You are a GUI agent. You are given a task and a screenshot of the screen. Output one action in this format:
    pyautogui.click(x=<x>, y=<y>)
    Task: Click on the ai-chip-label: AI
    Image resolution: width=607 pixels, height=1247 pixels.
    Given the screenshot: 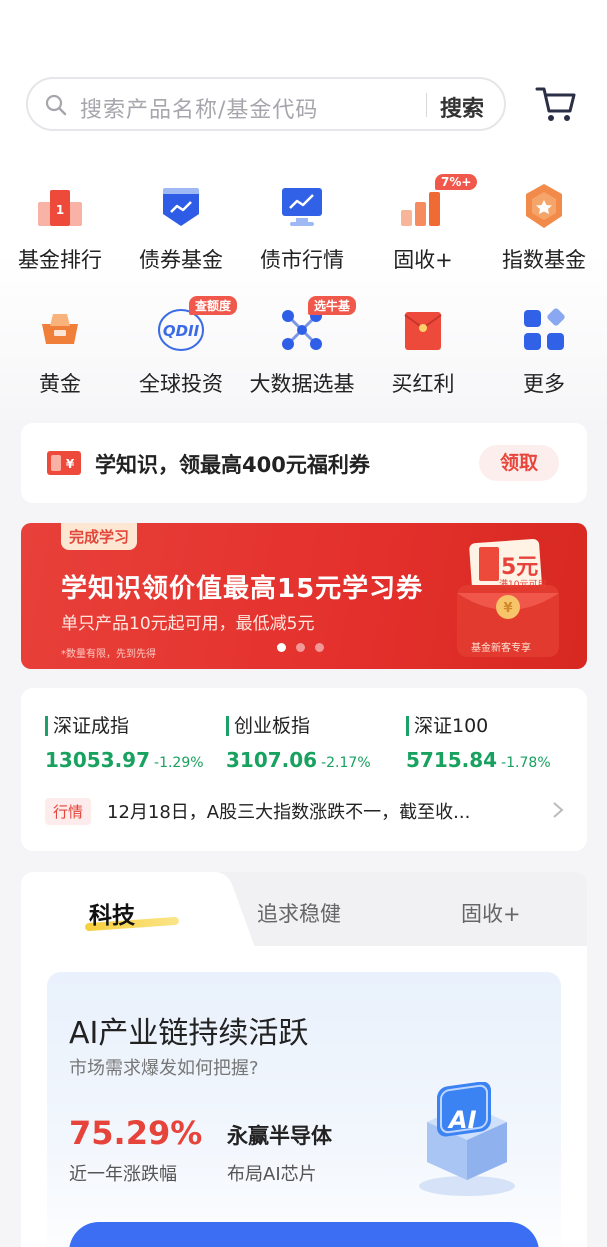 What is the action you would take?
    pyautogui.click(x=463, y=1120)
    